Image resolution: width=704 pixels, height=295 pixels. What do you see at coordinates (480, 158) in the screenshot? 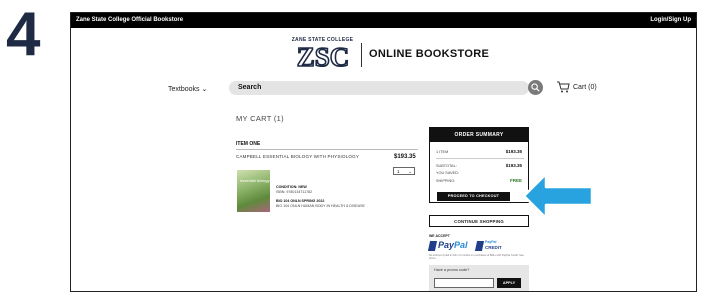
I see `summary-divider` at bounding box center [480, 158].